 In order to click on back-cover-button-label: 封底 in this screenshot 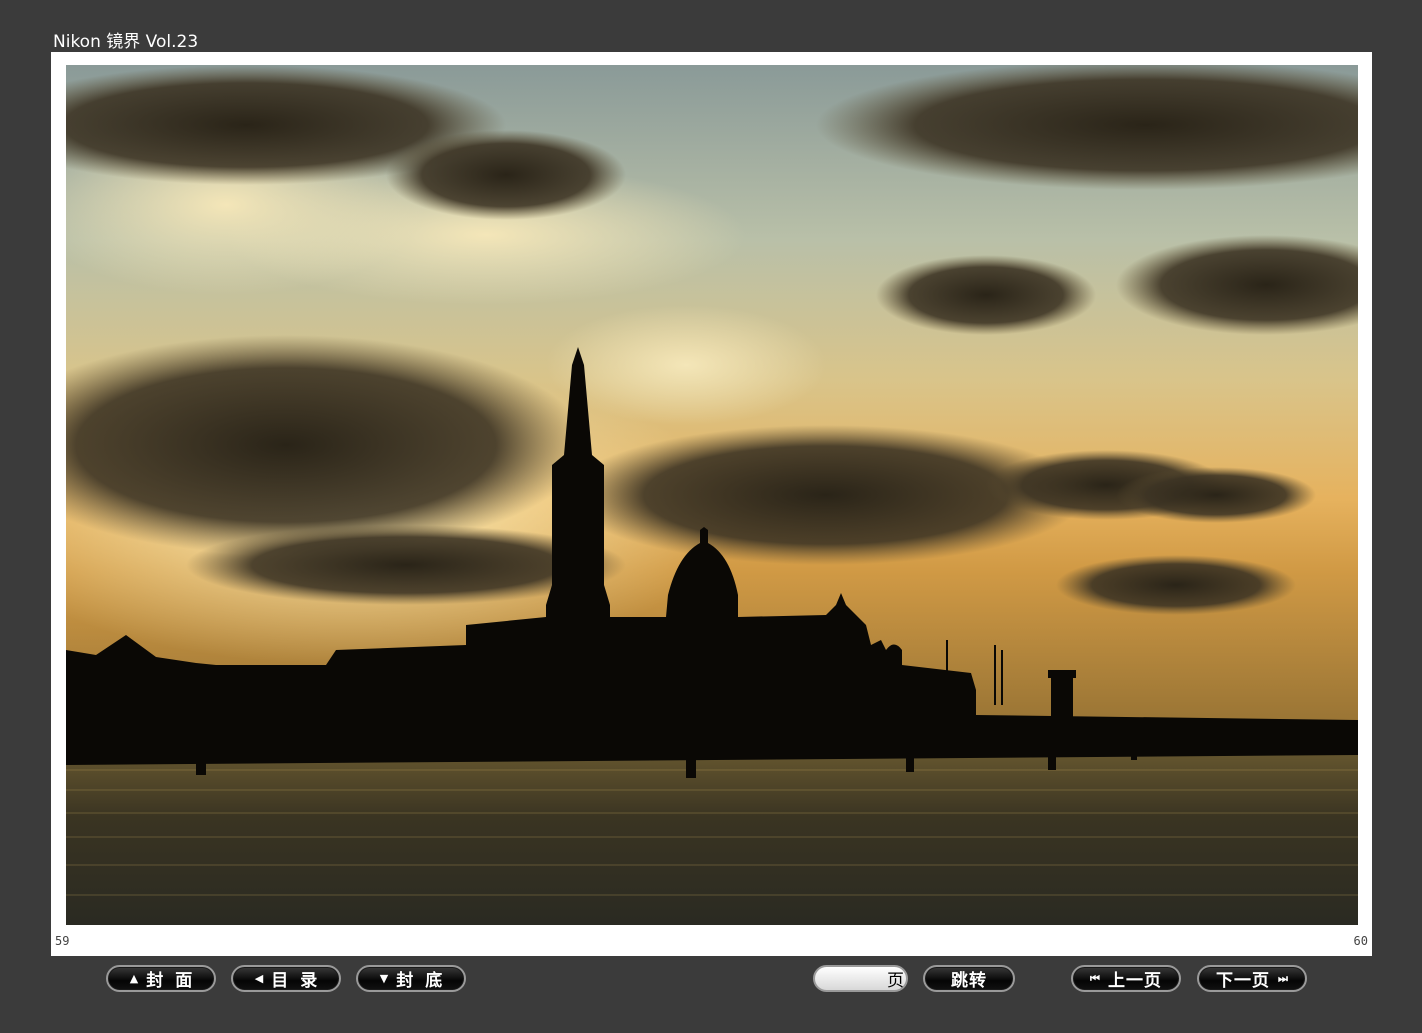, I will do `click(425, 981)`.